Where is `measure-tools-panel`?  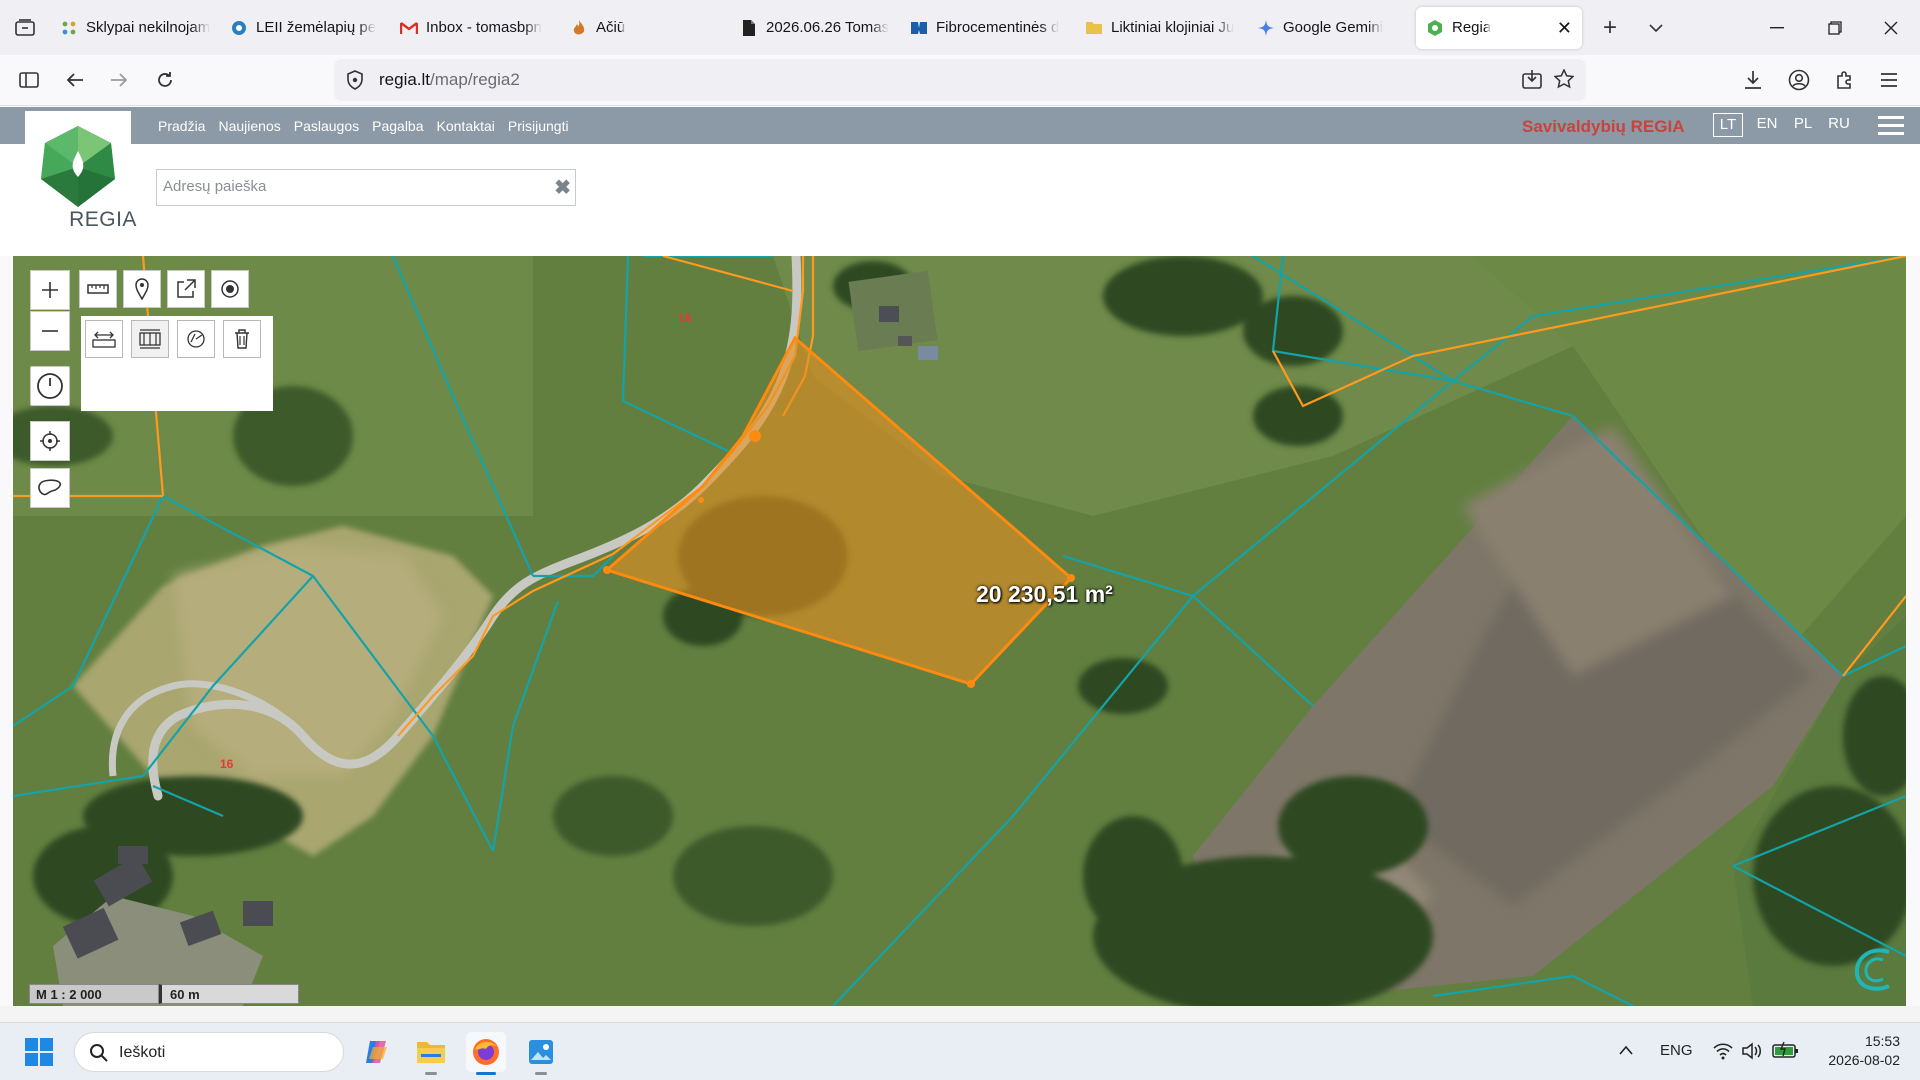
measure-tools-panel is located at coordinates (177, 363).